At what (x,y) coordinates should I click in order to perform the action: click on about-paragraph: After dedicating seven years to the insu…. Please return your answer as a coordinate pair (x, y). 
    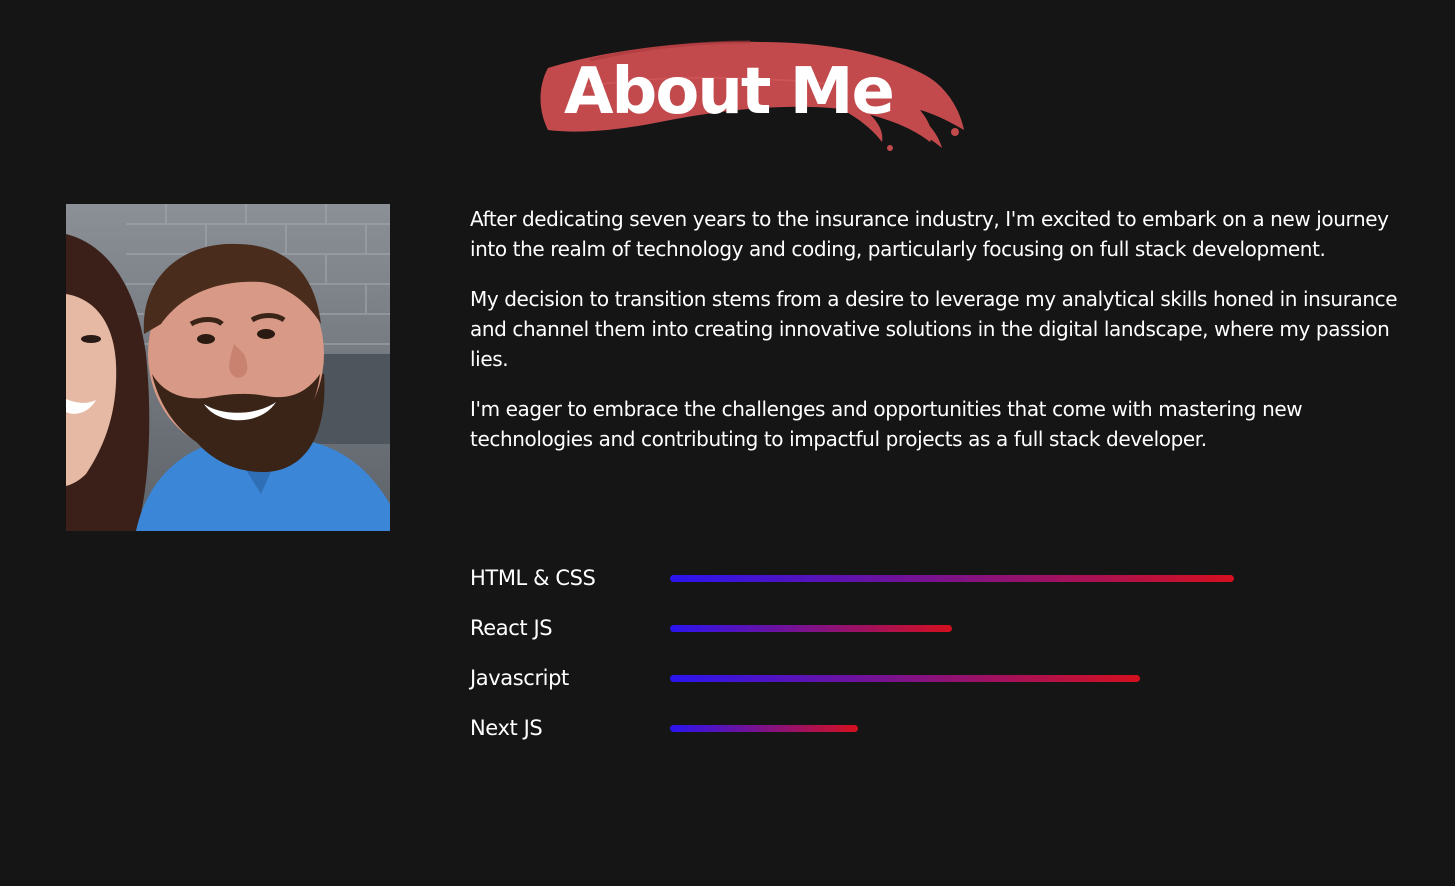
    Looking at the image, I should click on (929, 234).